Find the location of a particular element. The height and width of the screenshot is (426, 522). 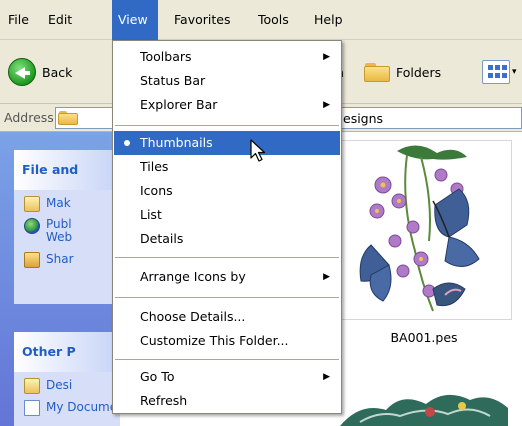

place-label: My Documents is located at coordinates (83, 407).